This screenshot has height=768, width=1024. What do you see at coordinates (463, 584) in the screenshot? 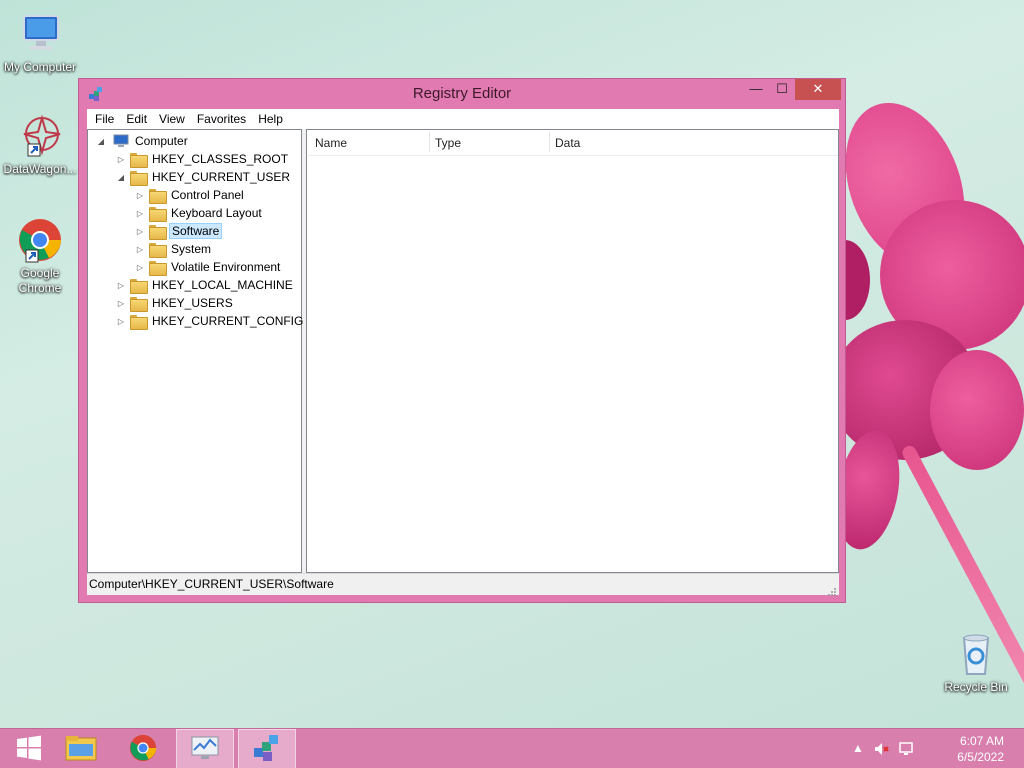
I see `status-bar: Computer\HKEY_CURRENT_USER\Software` at bounding box center [463, 584].